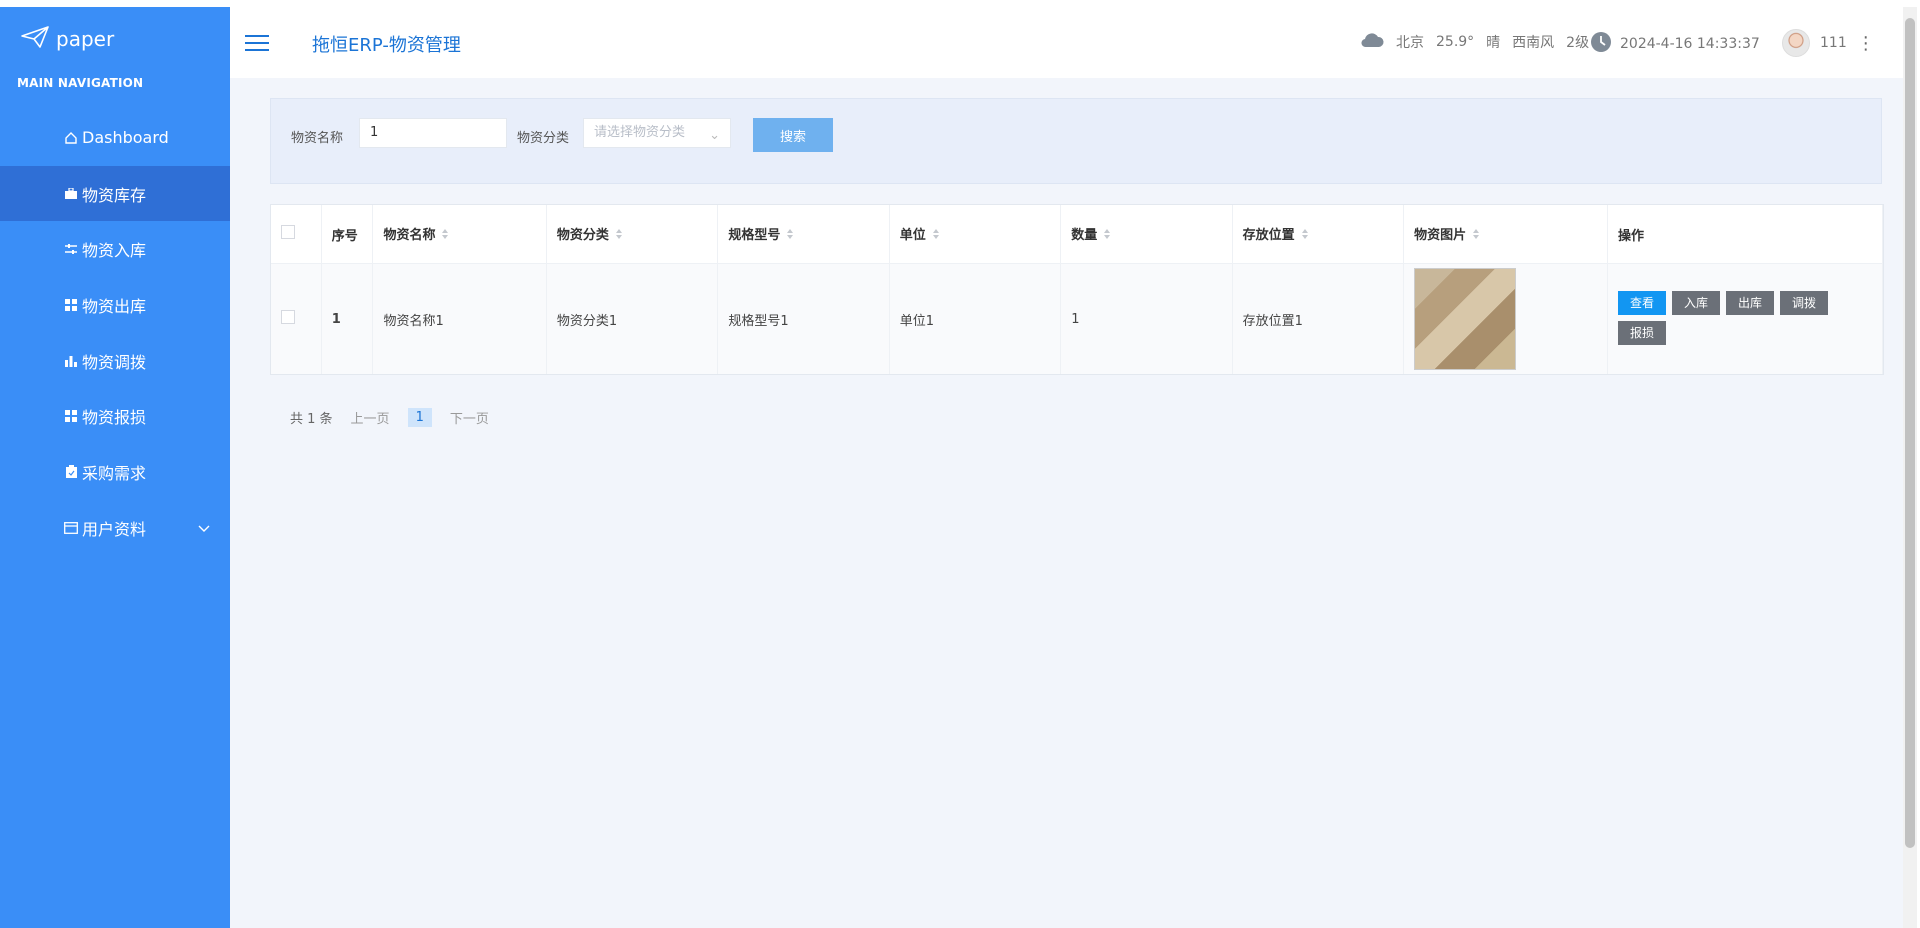  What do you see at coordinates (793, 135) in the screenshot?
I see `search-button: 搜索` at bounding box center [793, 135].